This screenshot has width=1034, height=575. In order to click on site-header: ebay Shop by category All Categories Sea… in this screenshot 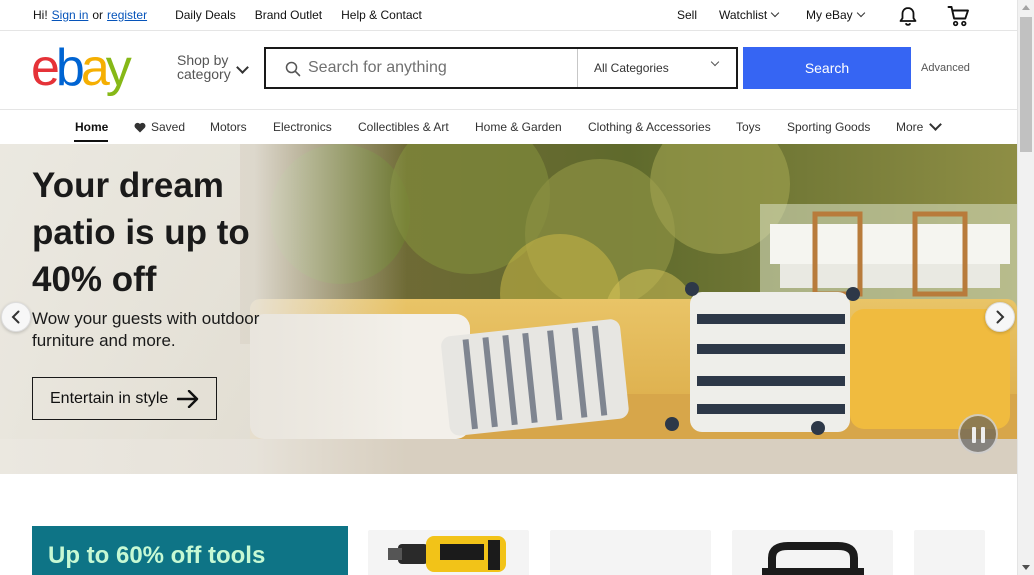, I will do `click(508, 70)`.